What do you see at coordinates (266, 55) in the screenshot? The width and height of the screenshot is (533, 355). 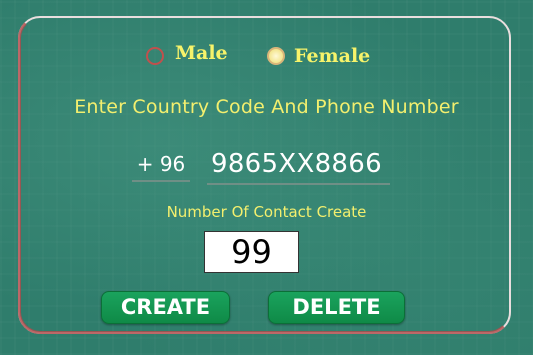 I see `gender-selector: Male Female` at bounding box center [266, 55].